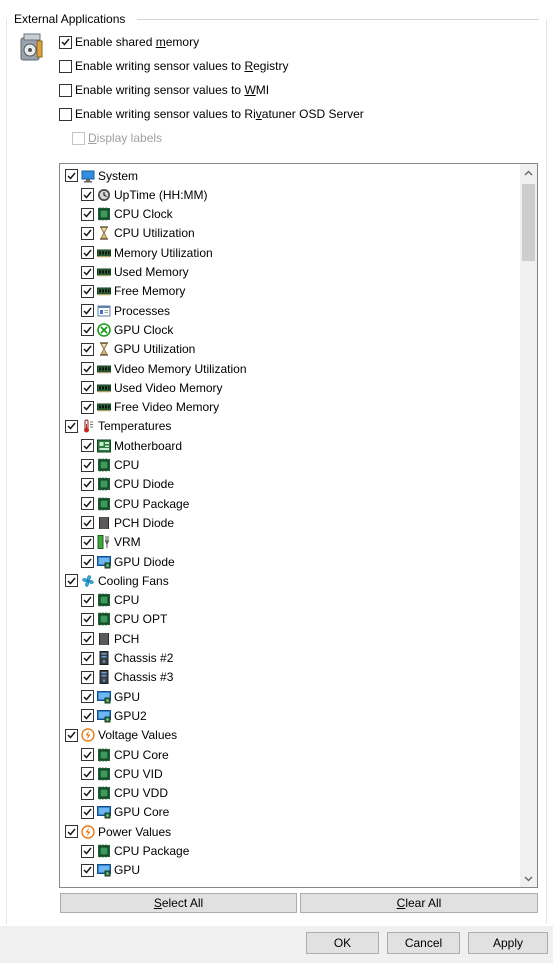 The width and height of the screenshot is (553, 963). What do you see at coordinates (70, 19) in the screenshot?
I see `groupbox-title: External Applications` at bounding box center [70, 19].